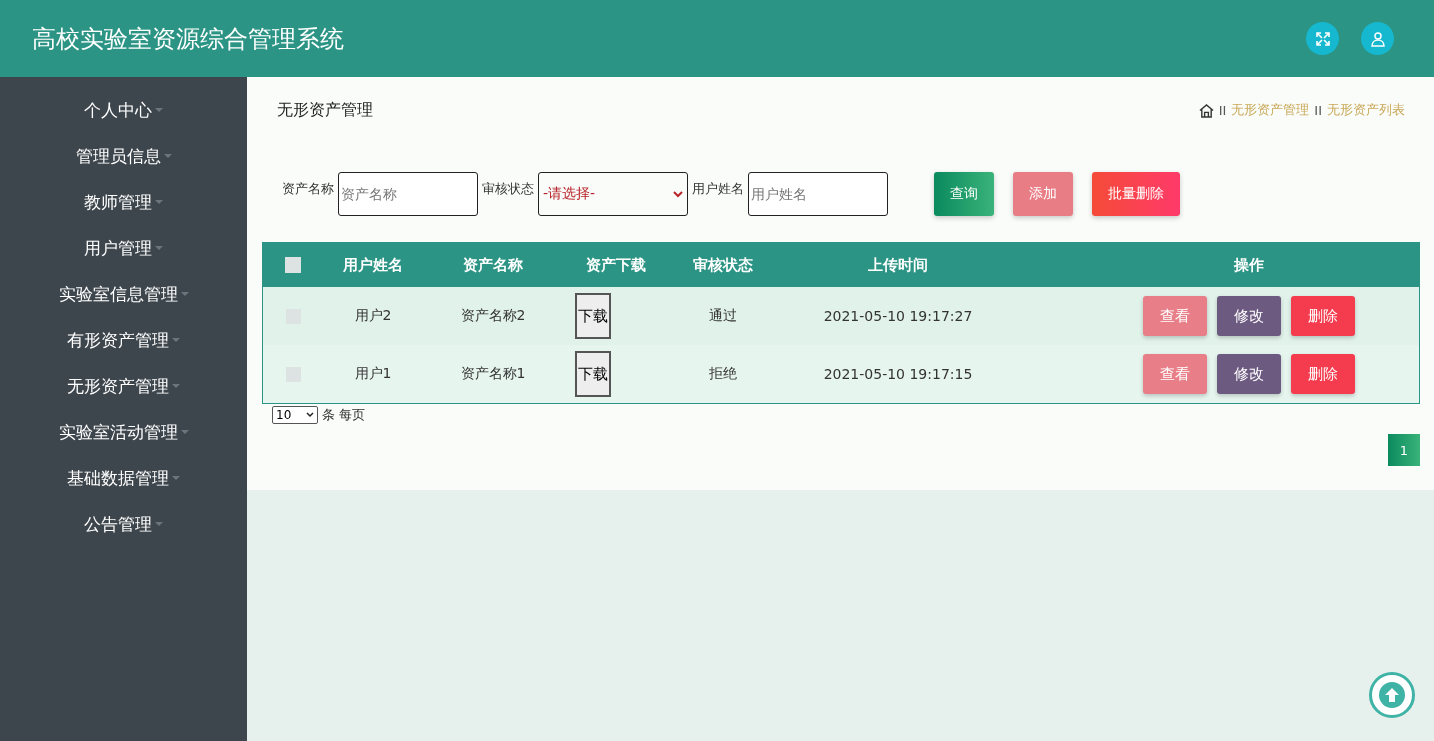  What do you see at coordinates (408, 194) in the screenshot?
I see `input-field: 资产名称` at bounding box center [408, 194].